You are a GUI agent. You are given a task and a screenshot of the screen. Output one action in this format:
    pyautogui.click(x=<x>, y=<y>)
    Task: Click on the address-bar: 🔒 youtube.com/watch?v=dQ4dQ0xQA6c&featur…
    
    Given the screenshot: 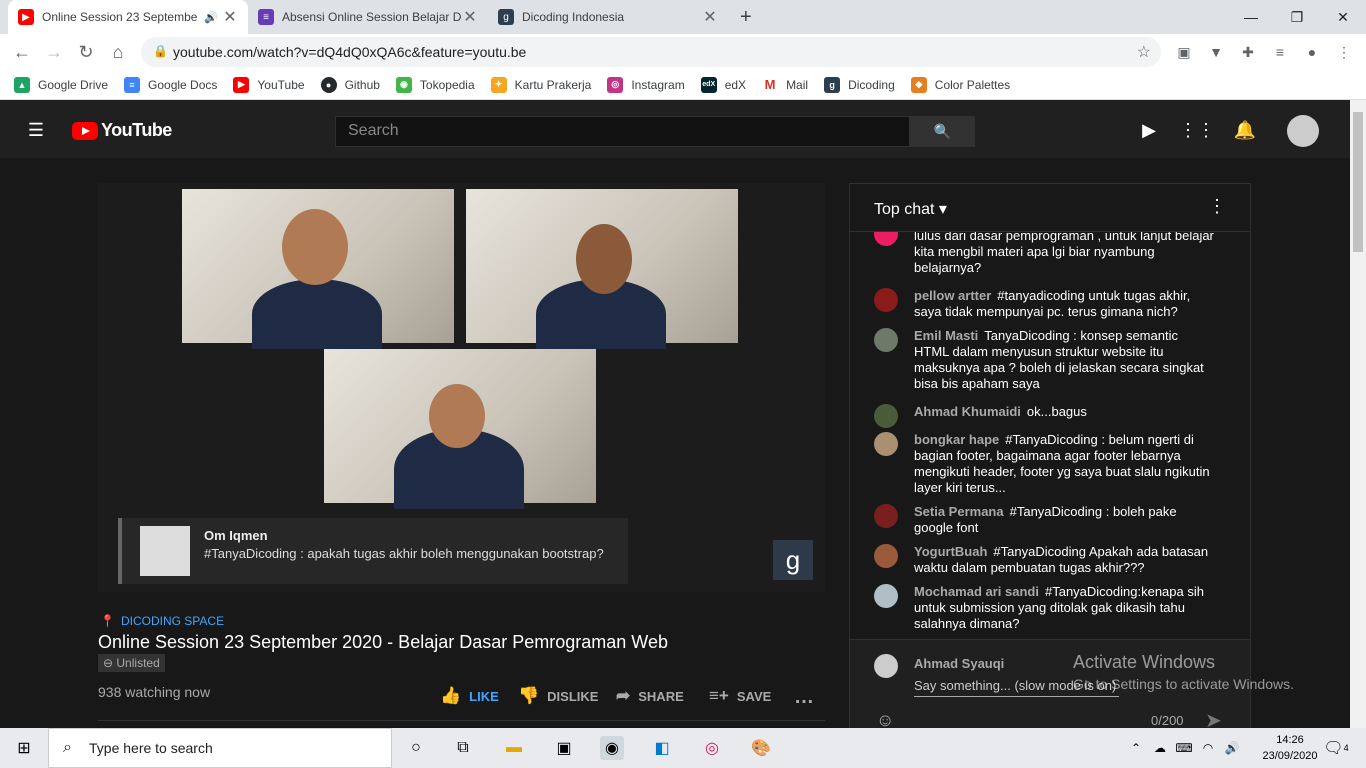 What is the action you would take?
    pyautogui.click(x=651, y=52)
    